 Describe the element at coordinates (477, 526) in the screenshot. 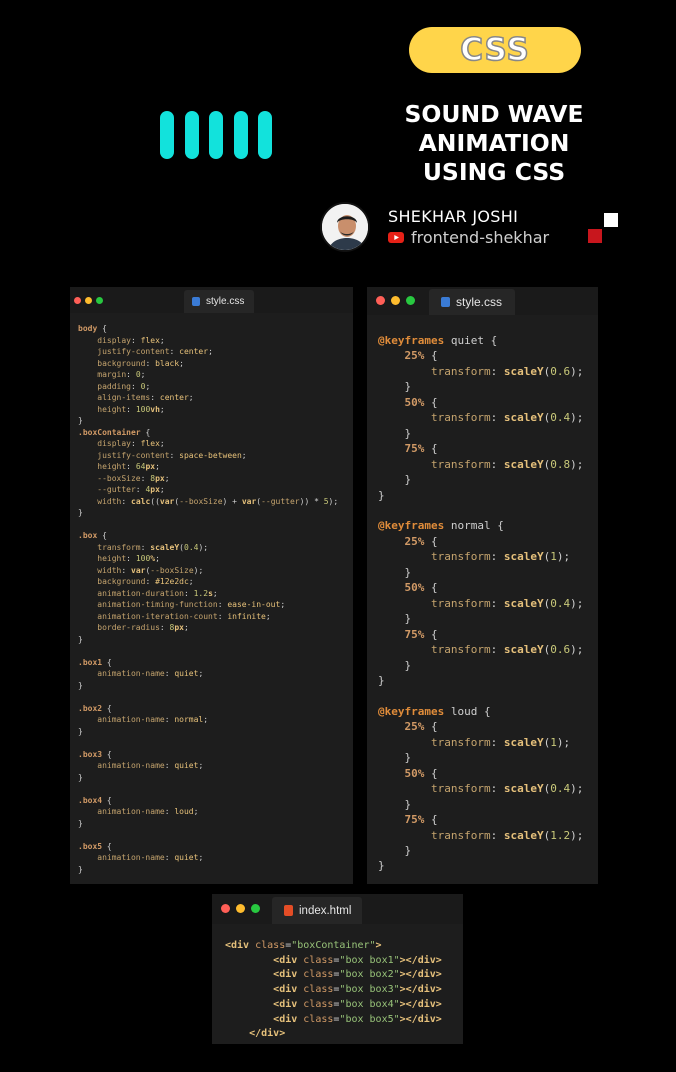

I see `code-token: normal {` at that location.